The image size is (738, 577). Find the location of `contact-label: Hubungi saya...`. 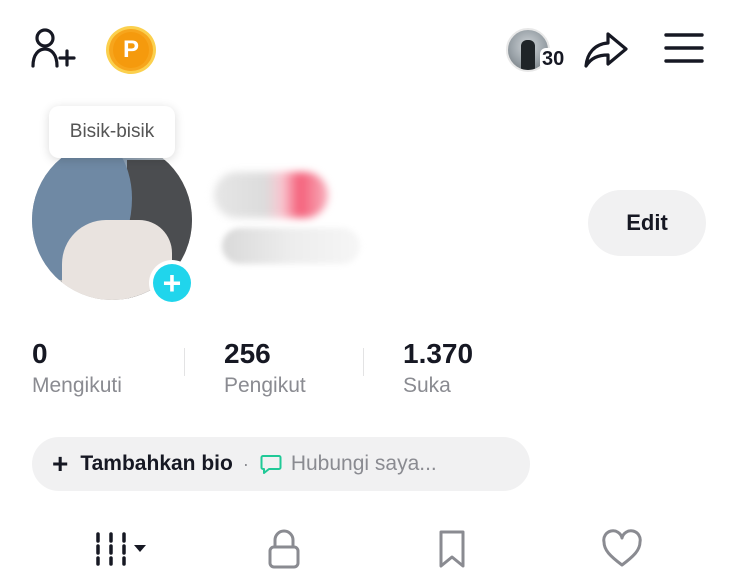

contact-label: Hubungi saya... is located at coordinates (364, 464).